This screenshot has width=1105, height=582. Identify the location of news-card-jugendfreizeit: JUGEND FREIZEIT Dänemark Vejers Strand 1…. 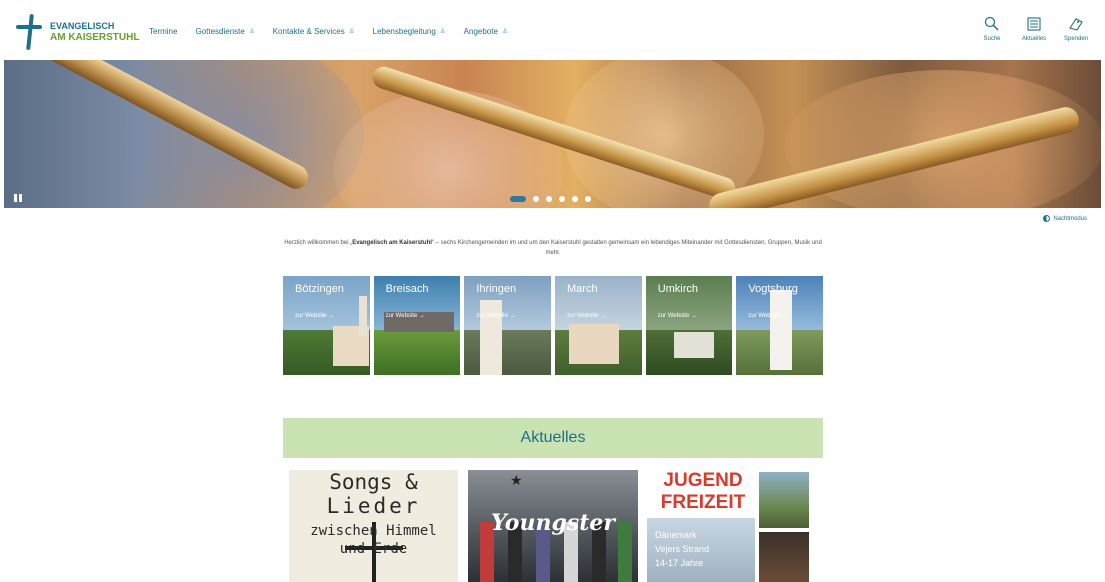
(731, 526).